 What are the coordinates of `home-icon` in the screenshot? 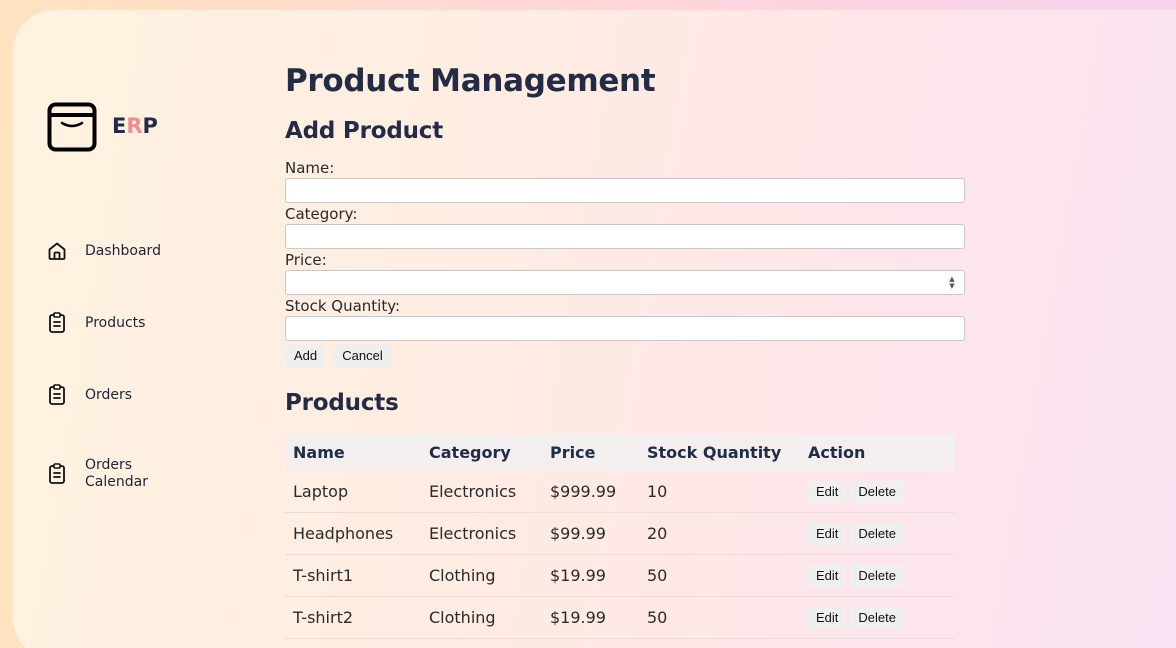 It's located at (57, 251).